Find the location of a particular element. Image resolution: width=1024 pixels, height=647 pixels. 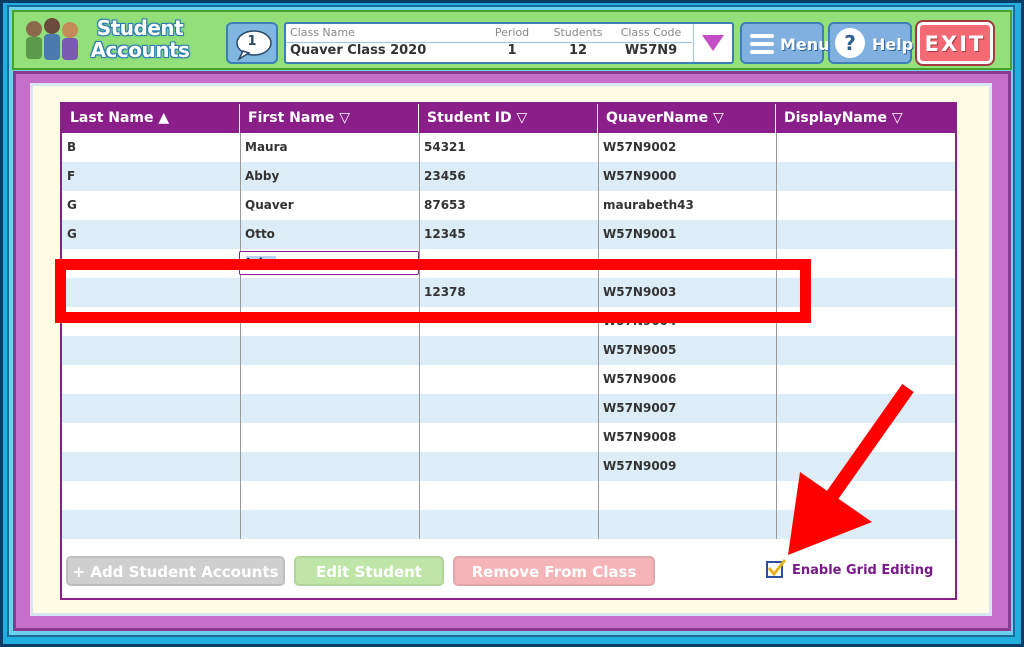

messages-button: 1 is located at coordinates (252, 43).